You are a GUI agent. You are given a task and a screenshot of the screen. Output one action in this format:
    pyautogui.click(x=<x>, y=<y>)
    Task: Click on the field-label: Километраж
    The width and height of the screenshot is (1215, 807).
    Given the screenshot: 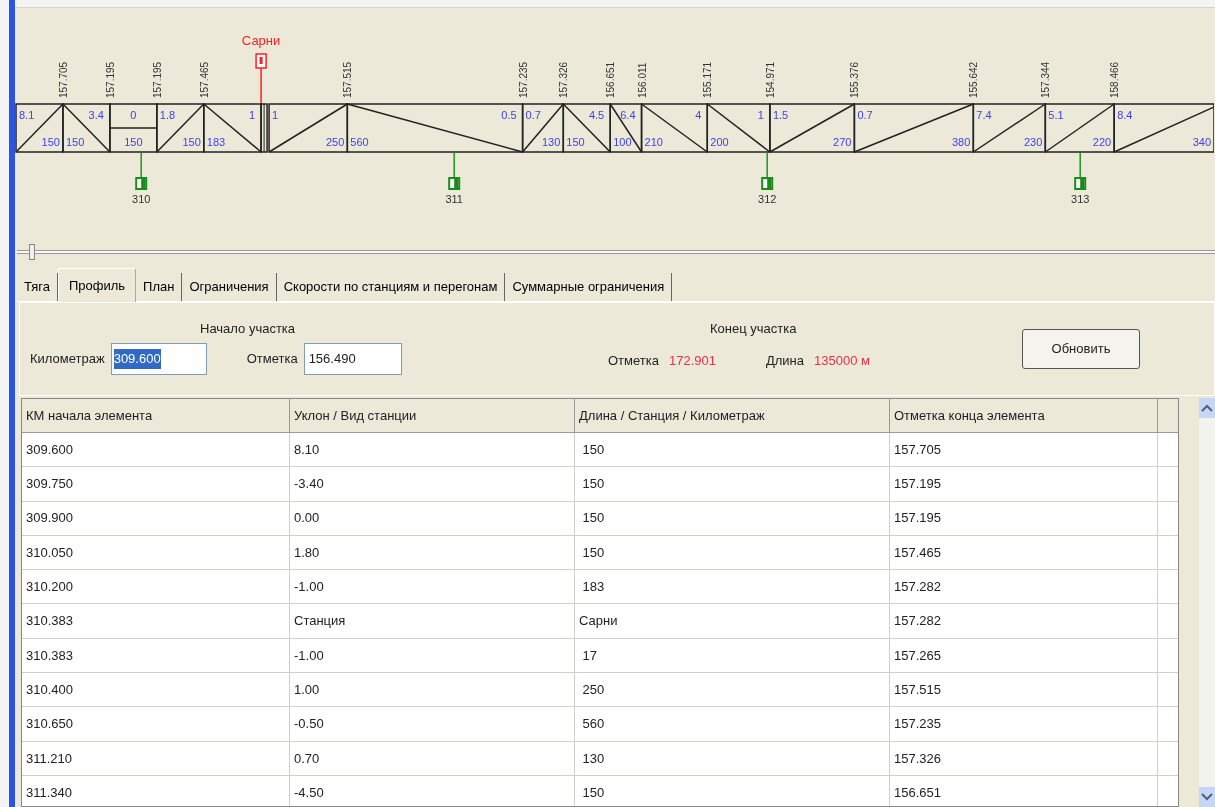 What is the action you would take?
    pyautogui.click(x=67, y=359)
    